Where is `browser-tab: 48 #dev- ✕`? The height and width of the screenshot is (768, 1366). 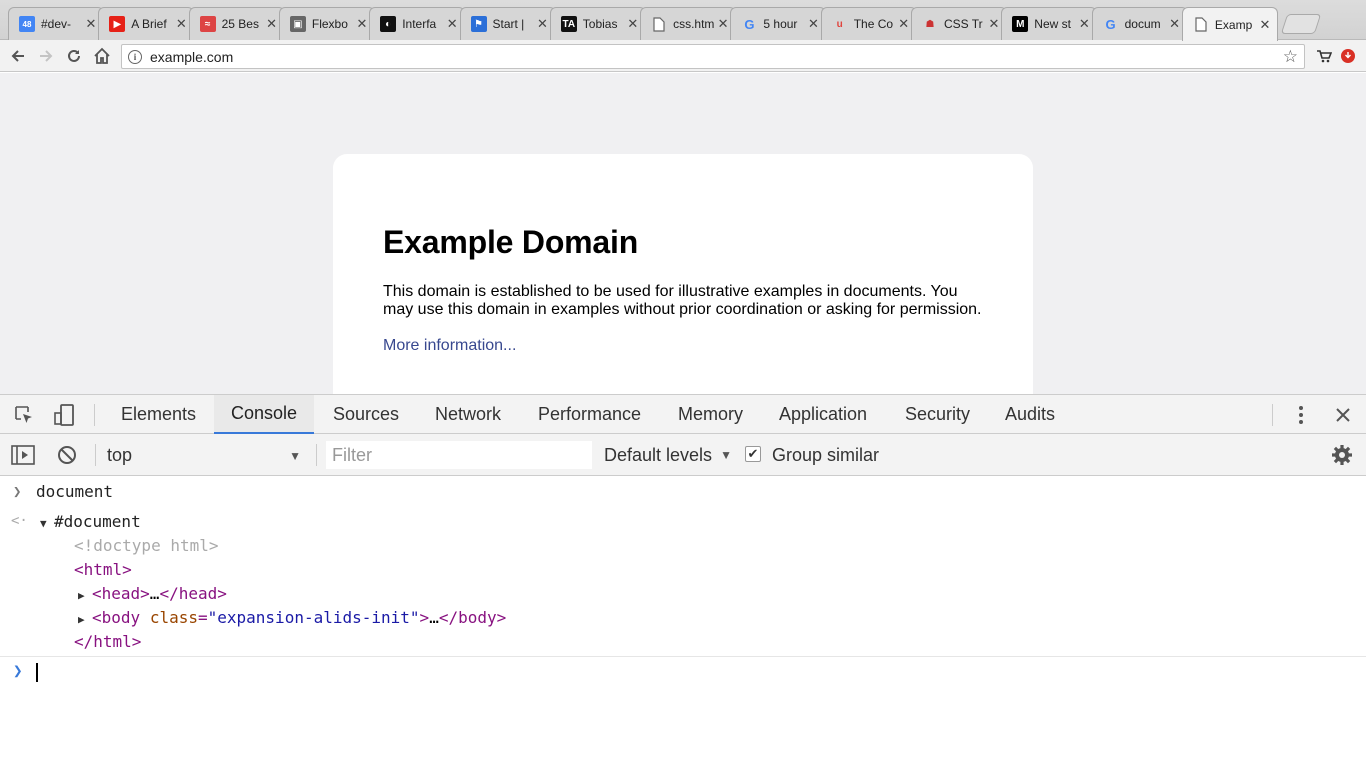
browser-tab: 48 #dev- ✕ is located at coordinates (56, 23).